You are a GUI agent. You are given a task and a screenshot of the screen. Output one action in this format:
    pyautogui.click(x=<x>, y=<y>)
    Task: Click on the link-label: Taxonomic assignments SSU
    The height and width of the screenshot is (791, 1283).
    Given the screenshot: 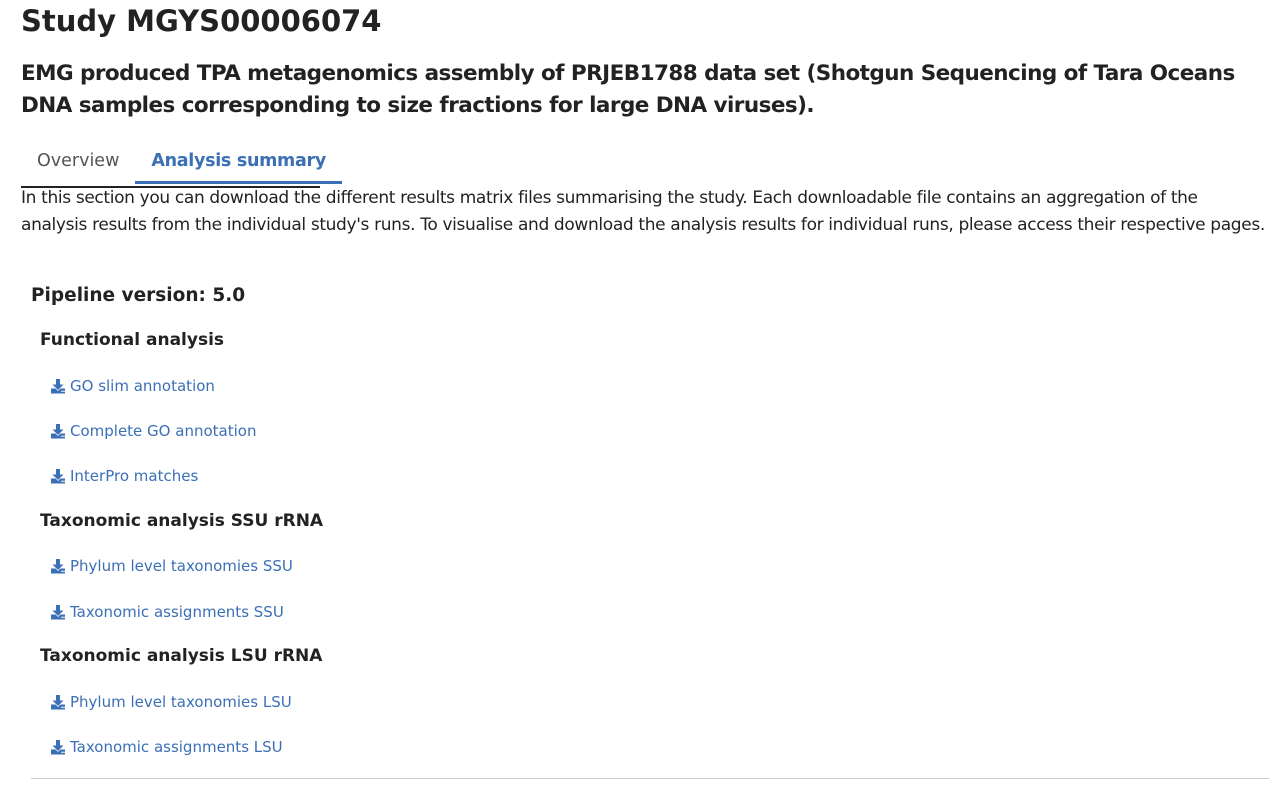 What is the action you would take?
    pyautogui.click(x=177, y=612)
    